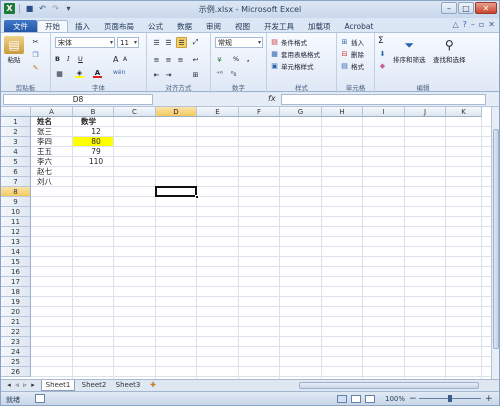 The width and height of the screenshot is (500, 406). Describe the element at coordinates (156, 74) in the screenshot. I see `decrease-indent-button: ⇤` at that location.